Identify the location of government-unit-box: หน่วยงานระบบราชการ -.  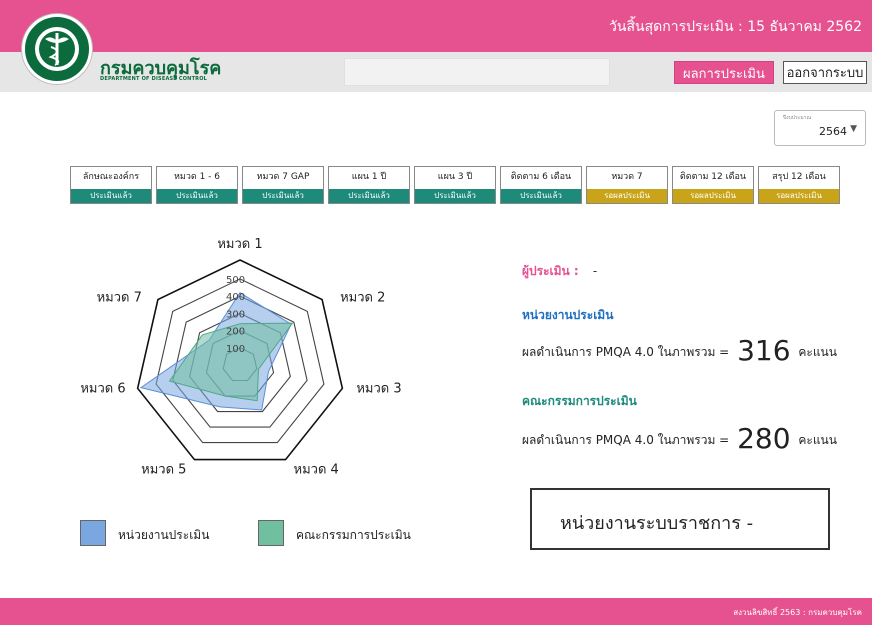
(680, 519).